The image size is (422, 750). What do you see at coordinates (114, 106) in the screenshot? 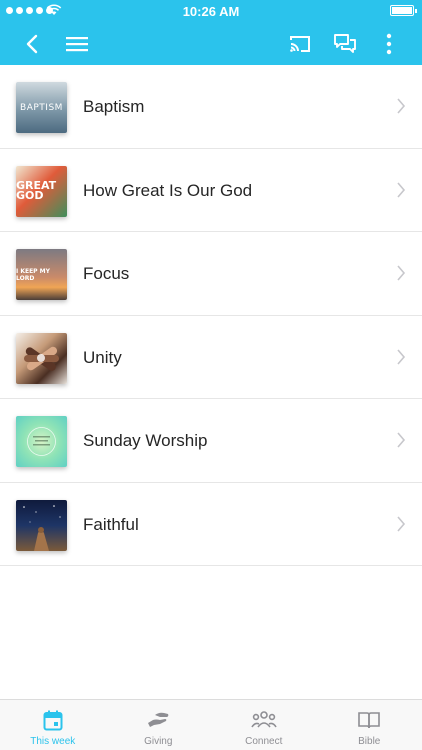
I see `list-item-title: Baptism` at bounding box center [114, 106].